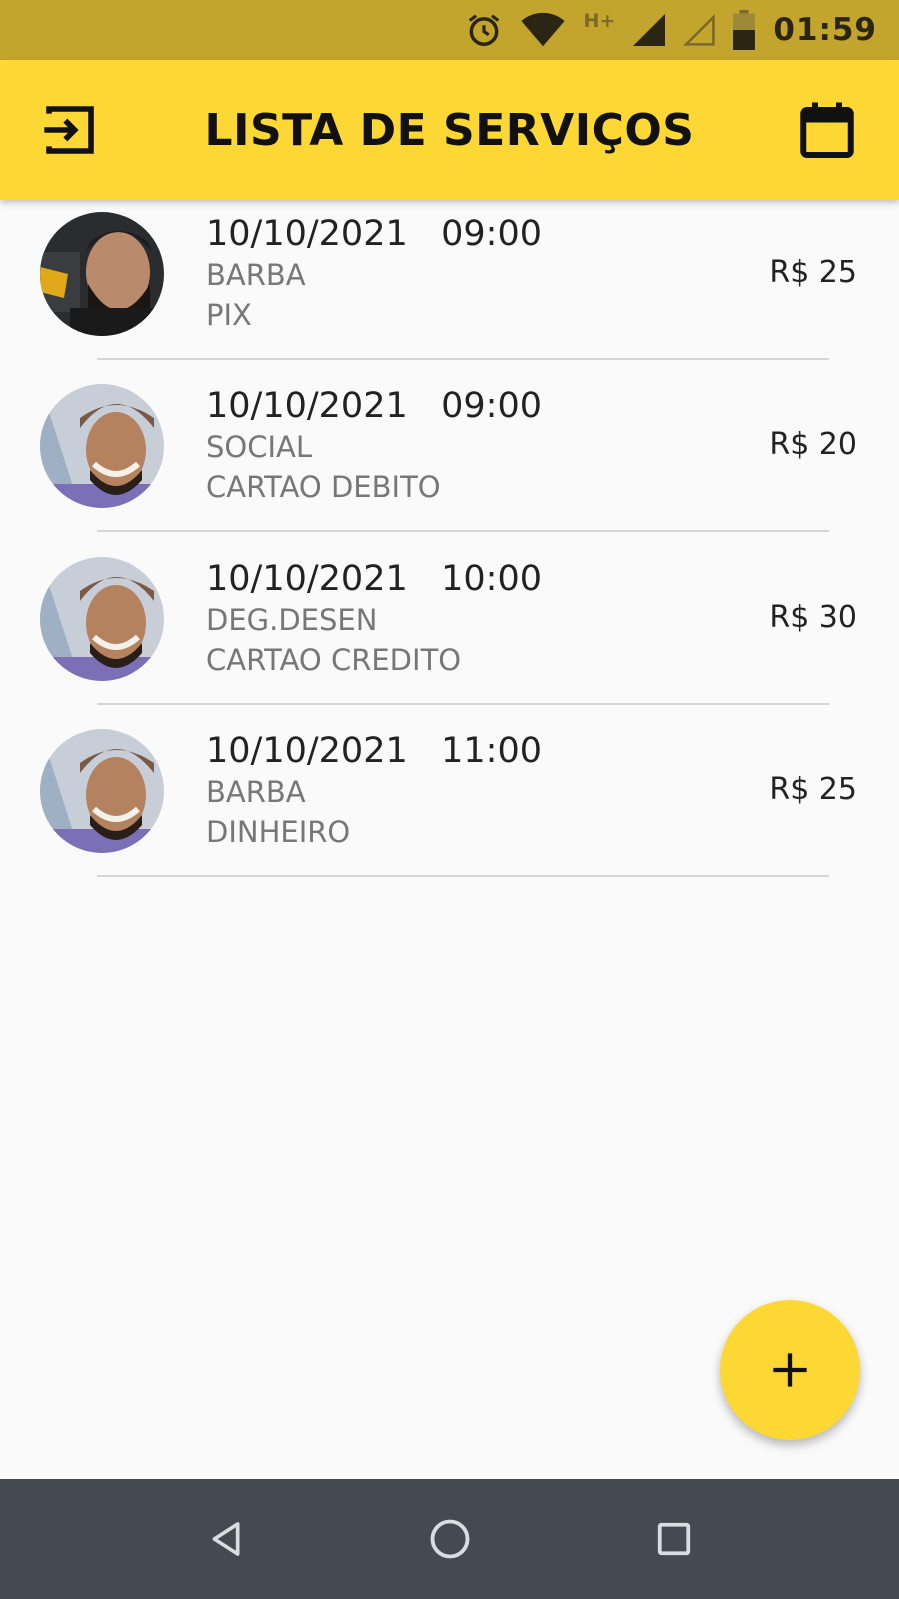  I want to click on payment-method: CARTAO CREDITO, so click(334, 660).